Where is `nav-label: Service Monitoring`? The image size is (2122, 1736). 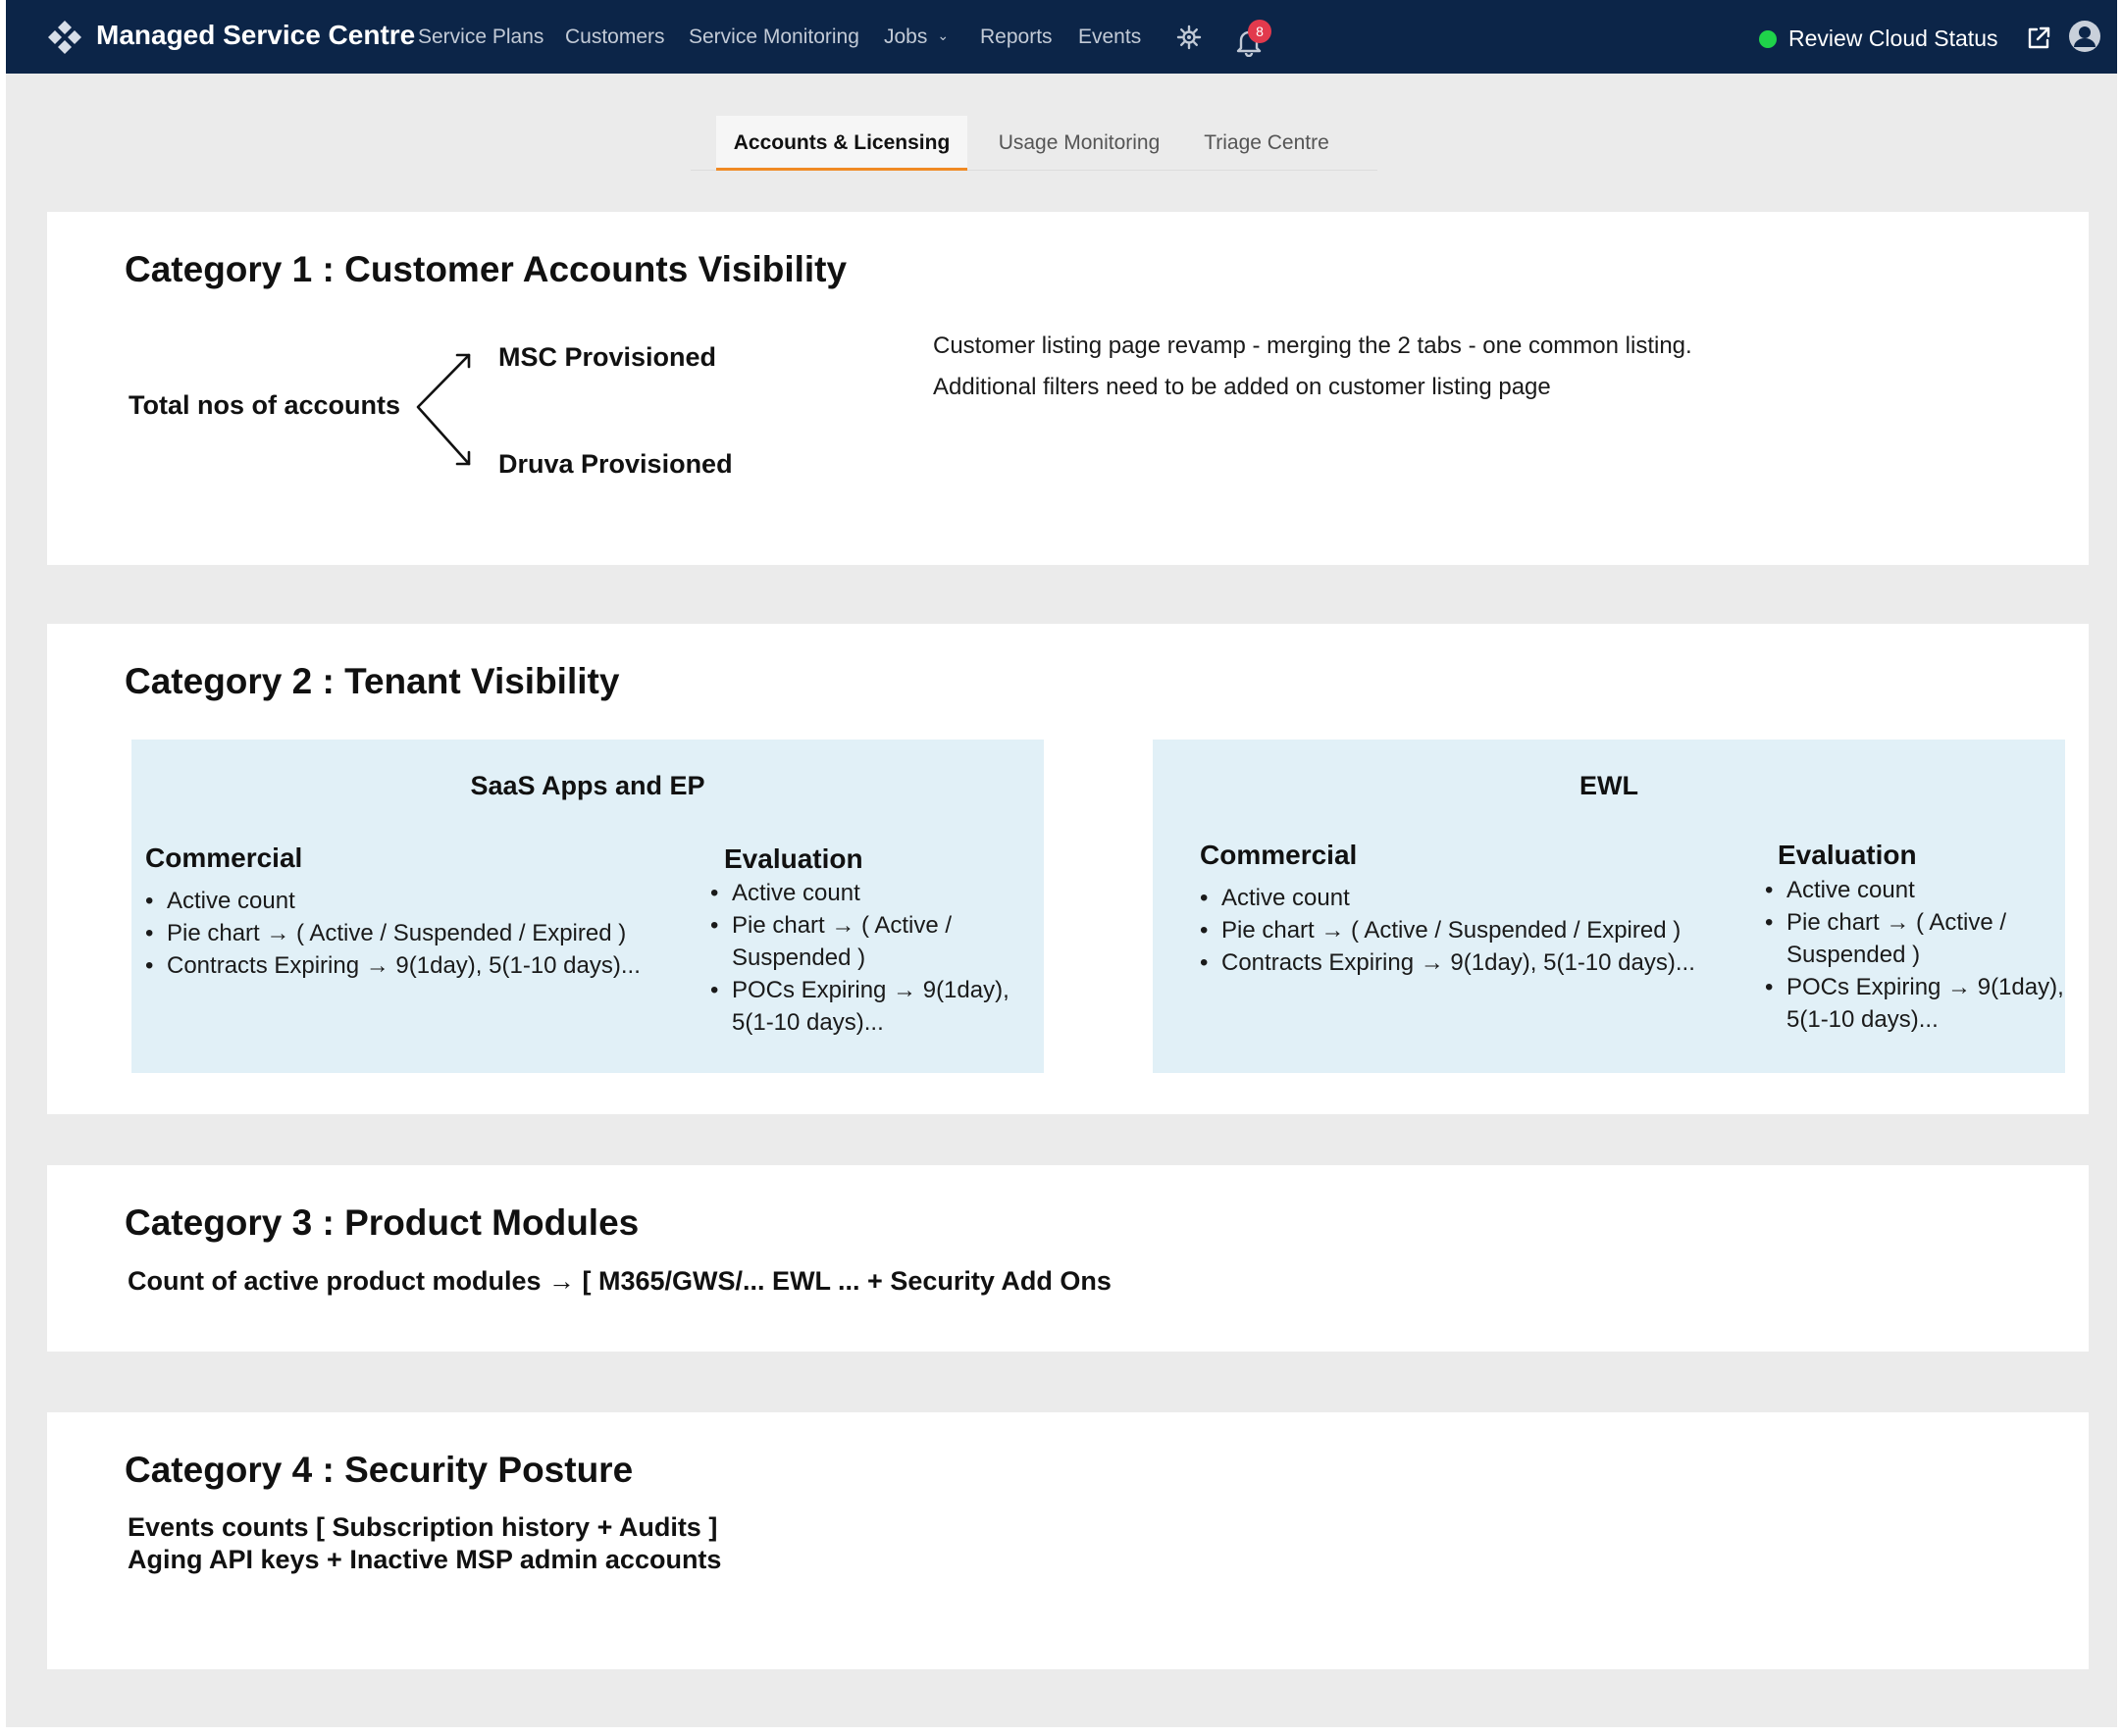
nav-label: Service Monitoring is located at coordinates (774, 37).